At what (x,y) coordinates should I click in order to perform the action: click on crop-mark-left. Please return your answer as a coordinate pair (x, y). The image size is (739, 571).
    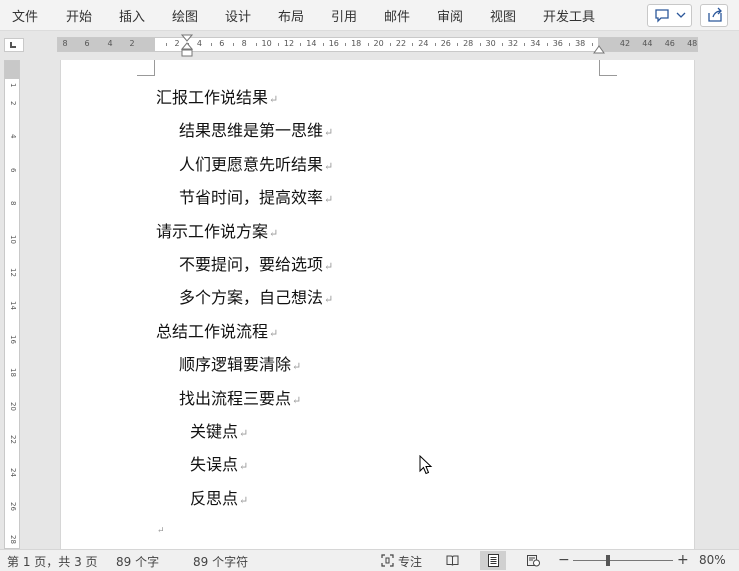
    Looking at the image, I should click on (146, 68).